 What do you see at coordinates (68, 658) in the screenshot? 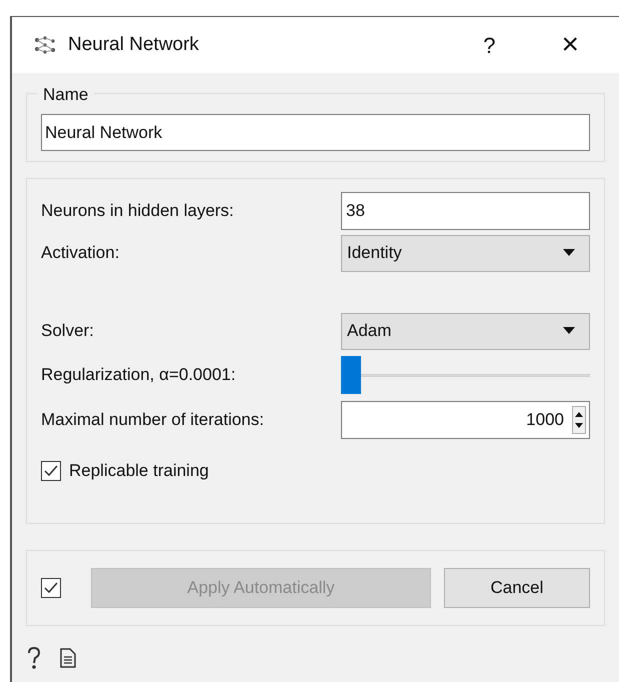
I see `document-icon` at bounding box center [68, 658].